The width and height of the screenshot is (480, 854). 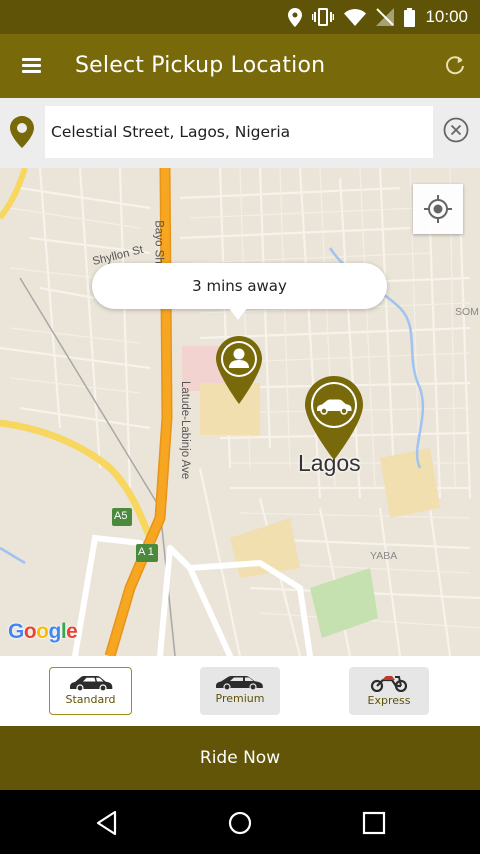 I want to click on app-bar: Select Pickup Location, so click(x=240, y=66).